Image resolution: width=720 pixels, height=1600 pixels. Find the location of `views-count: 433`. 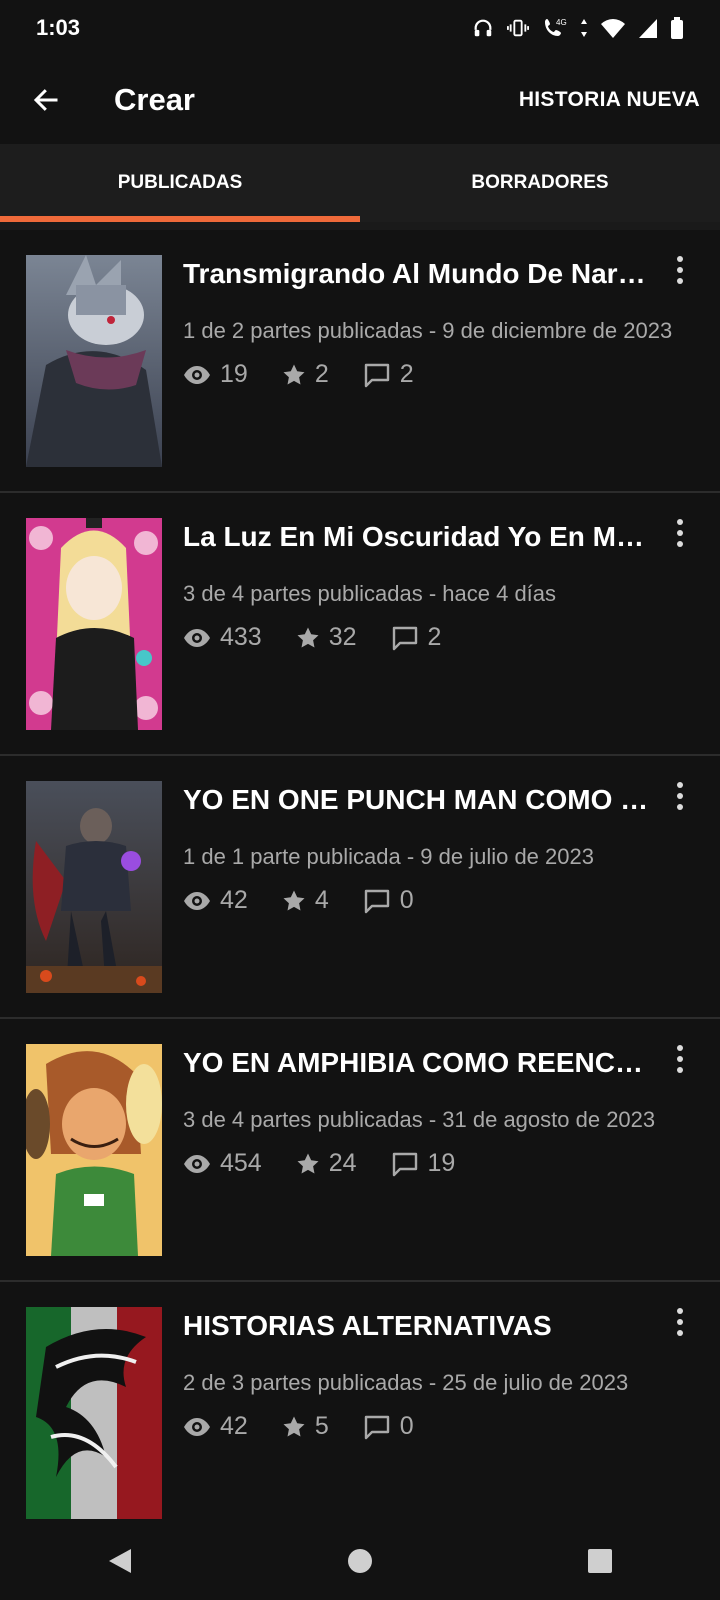

views-count: 433 is located at coordinates (241, 637).